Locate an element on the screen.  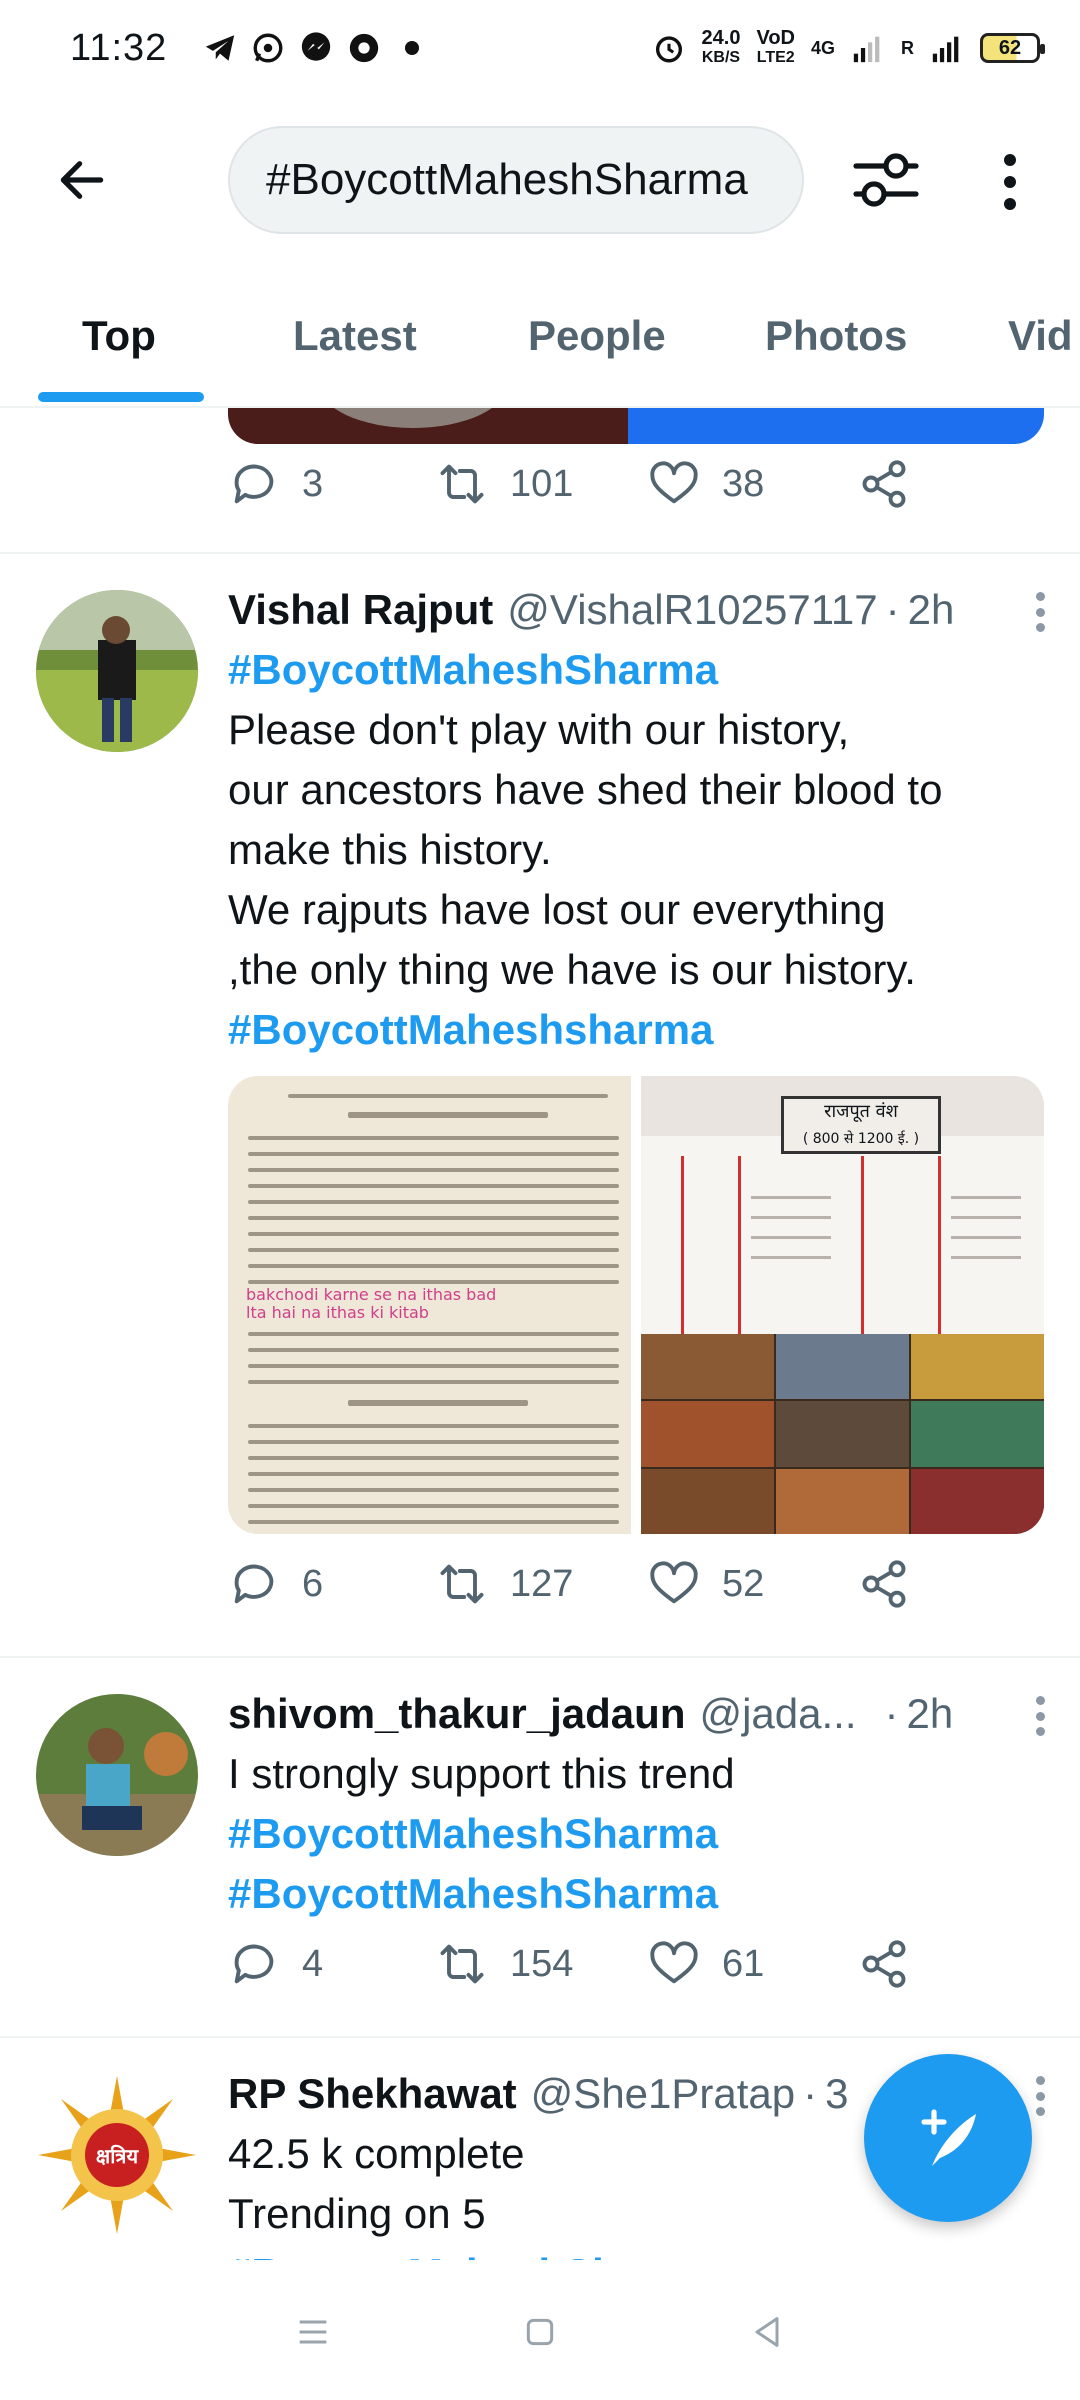
tweet-header: Vishal Rajput @VishalR10257117 · 2h is located at coordinates (638, 610).